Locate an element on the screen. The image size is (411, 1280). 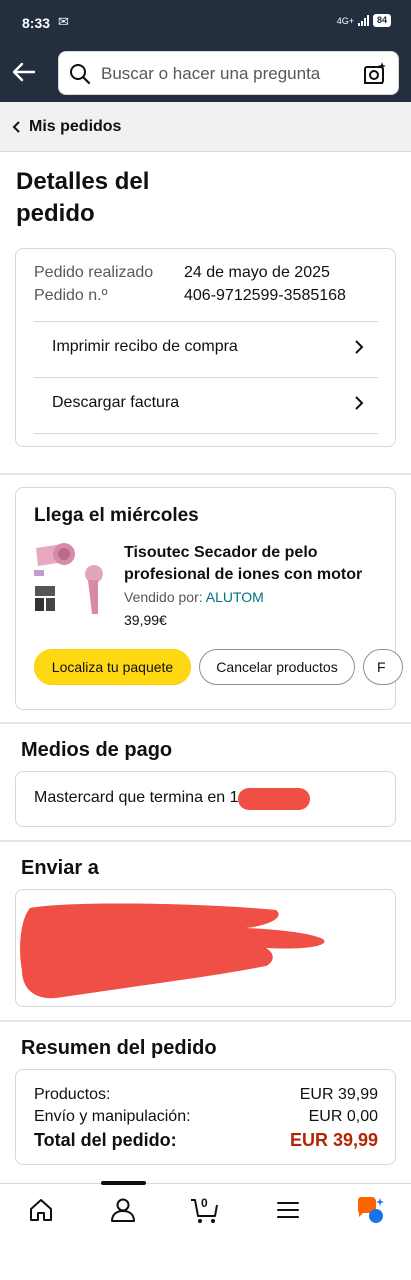
search-input: Buscar o hacer una pregunta is located at coordinates (228, 73).